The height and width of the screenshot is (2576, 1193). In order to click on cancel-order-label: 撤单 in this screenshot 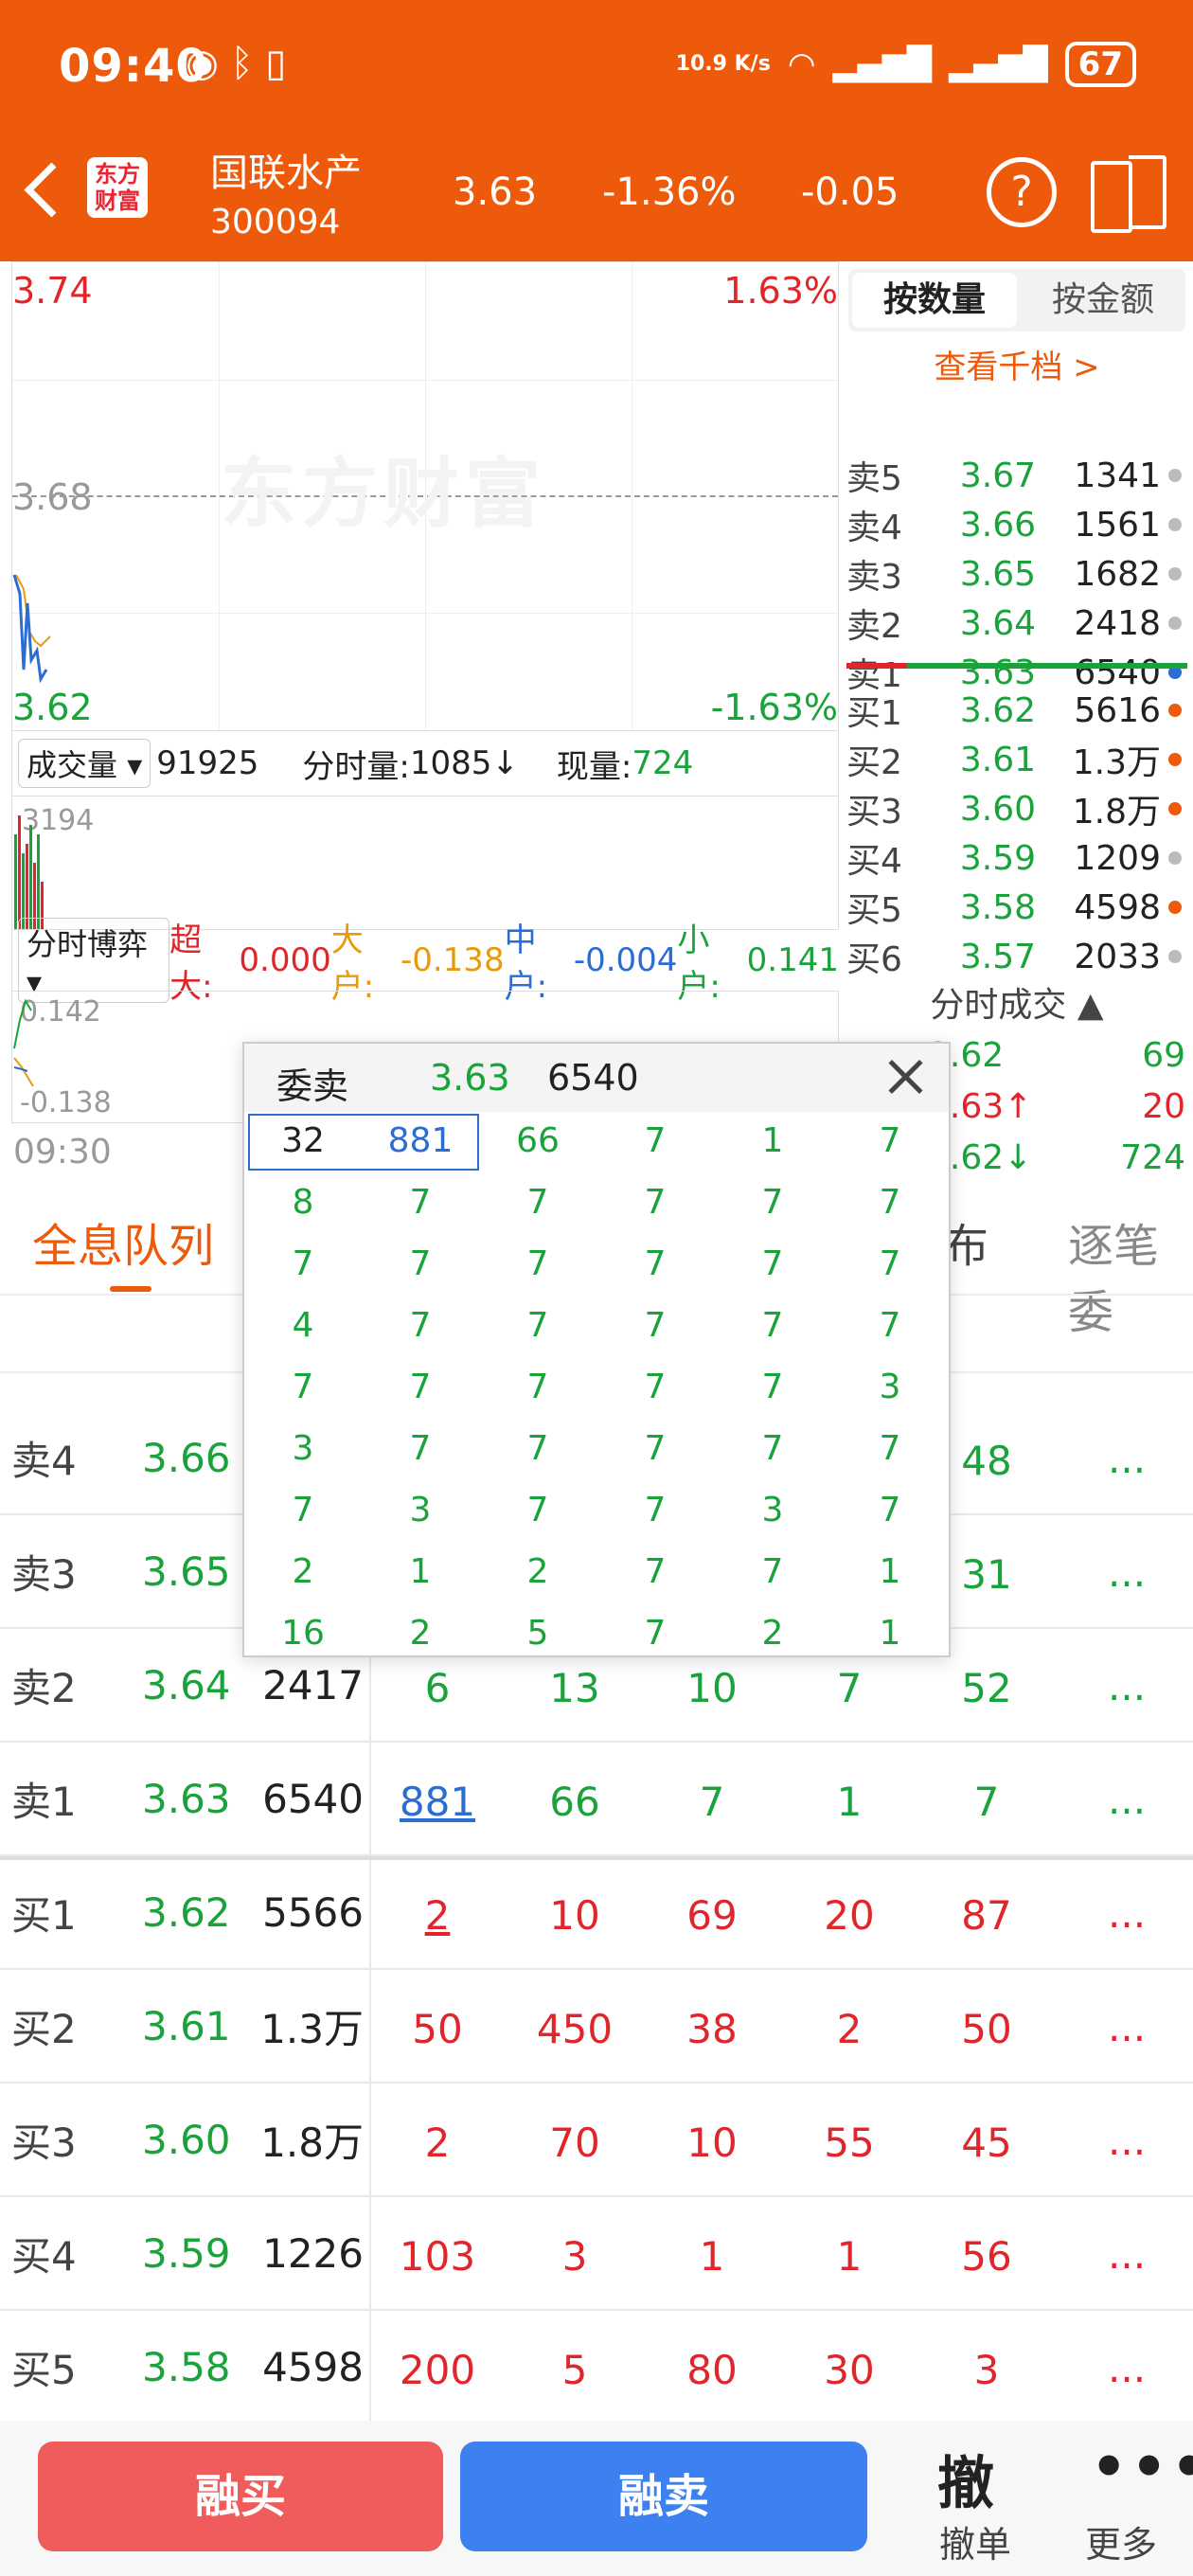, I will do `click(975, 2541)`.